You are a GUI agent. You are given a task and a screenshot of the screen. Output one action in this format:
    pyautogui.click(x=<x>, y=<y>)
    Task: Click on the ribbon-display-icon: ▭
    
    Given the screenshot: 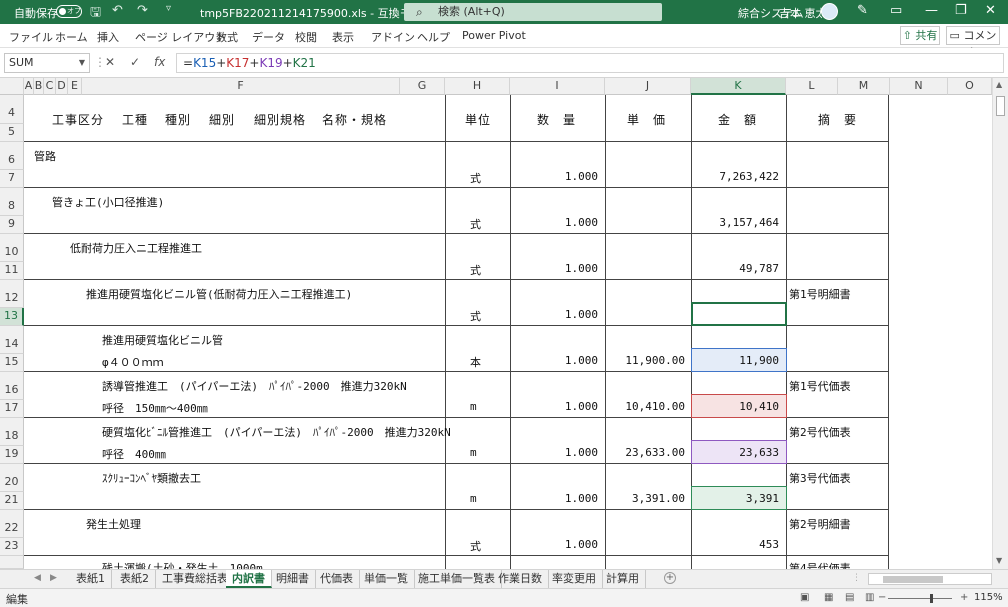 What is the action you would take?
    pyautogui.click(x=896, y=10)
    